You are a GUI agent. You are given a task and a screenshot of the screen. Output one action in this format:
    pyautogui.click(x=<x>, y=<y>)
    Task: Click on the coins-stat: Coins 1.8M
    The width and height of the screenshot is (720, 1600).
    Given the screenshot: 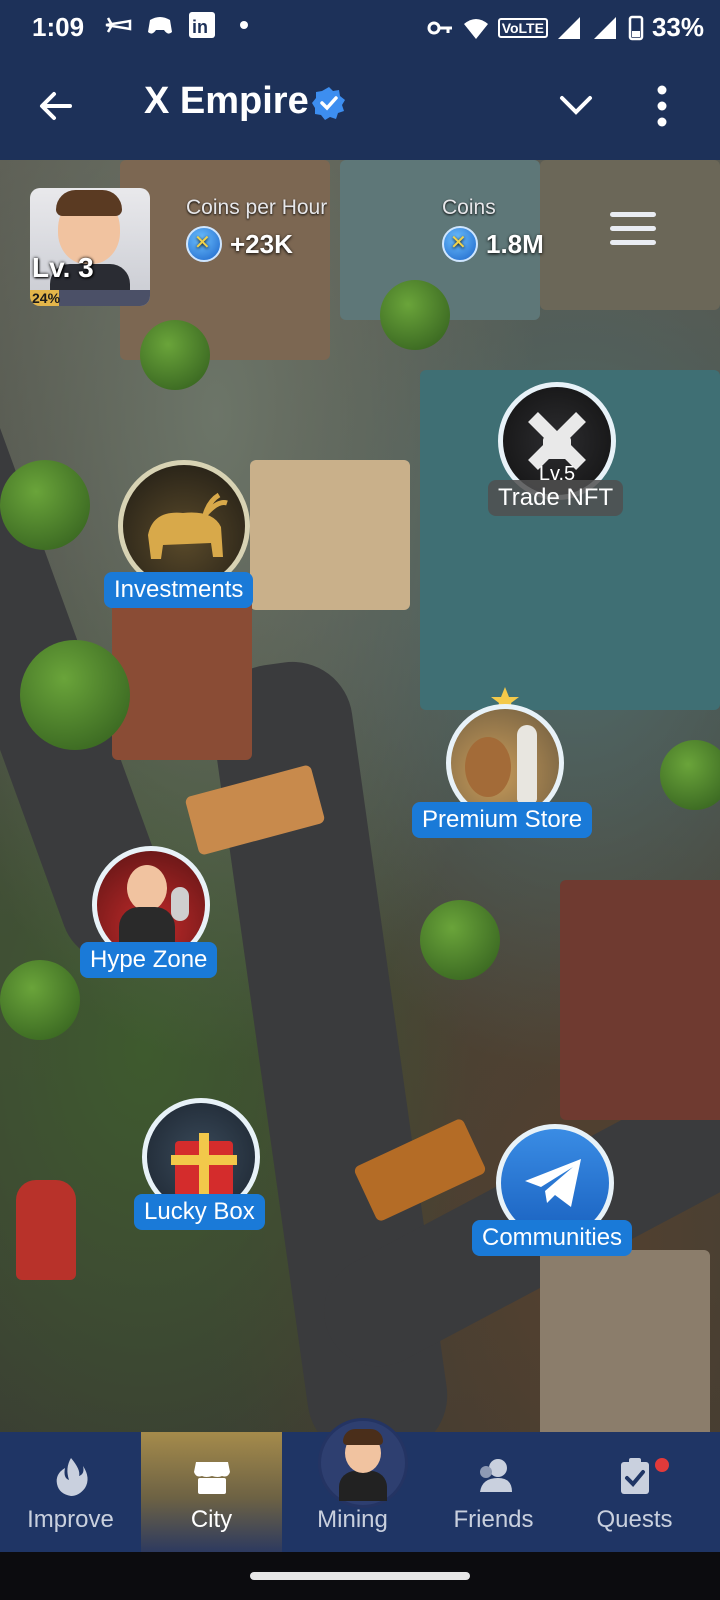 What is the action you would take?
    pyautogui.click(x=493, y=229)
    